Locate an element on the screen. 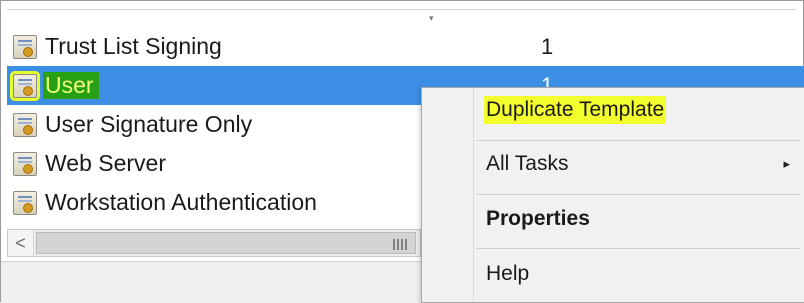 This screenshot has height=303, width=804. scroll-left-button: < is located at coordinates (21, 243).